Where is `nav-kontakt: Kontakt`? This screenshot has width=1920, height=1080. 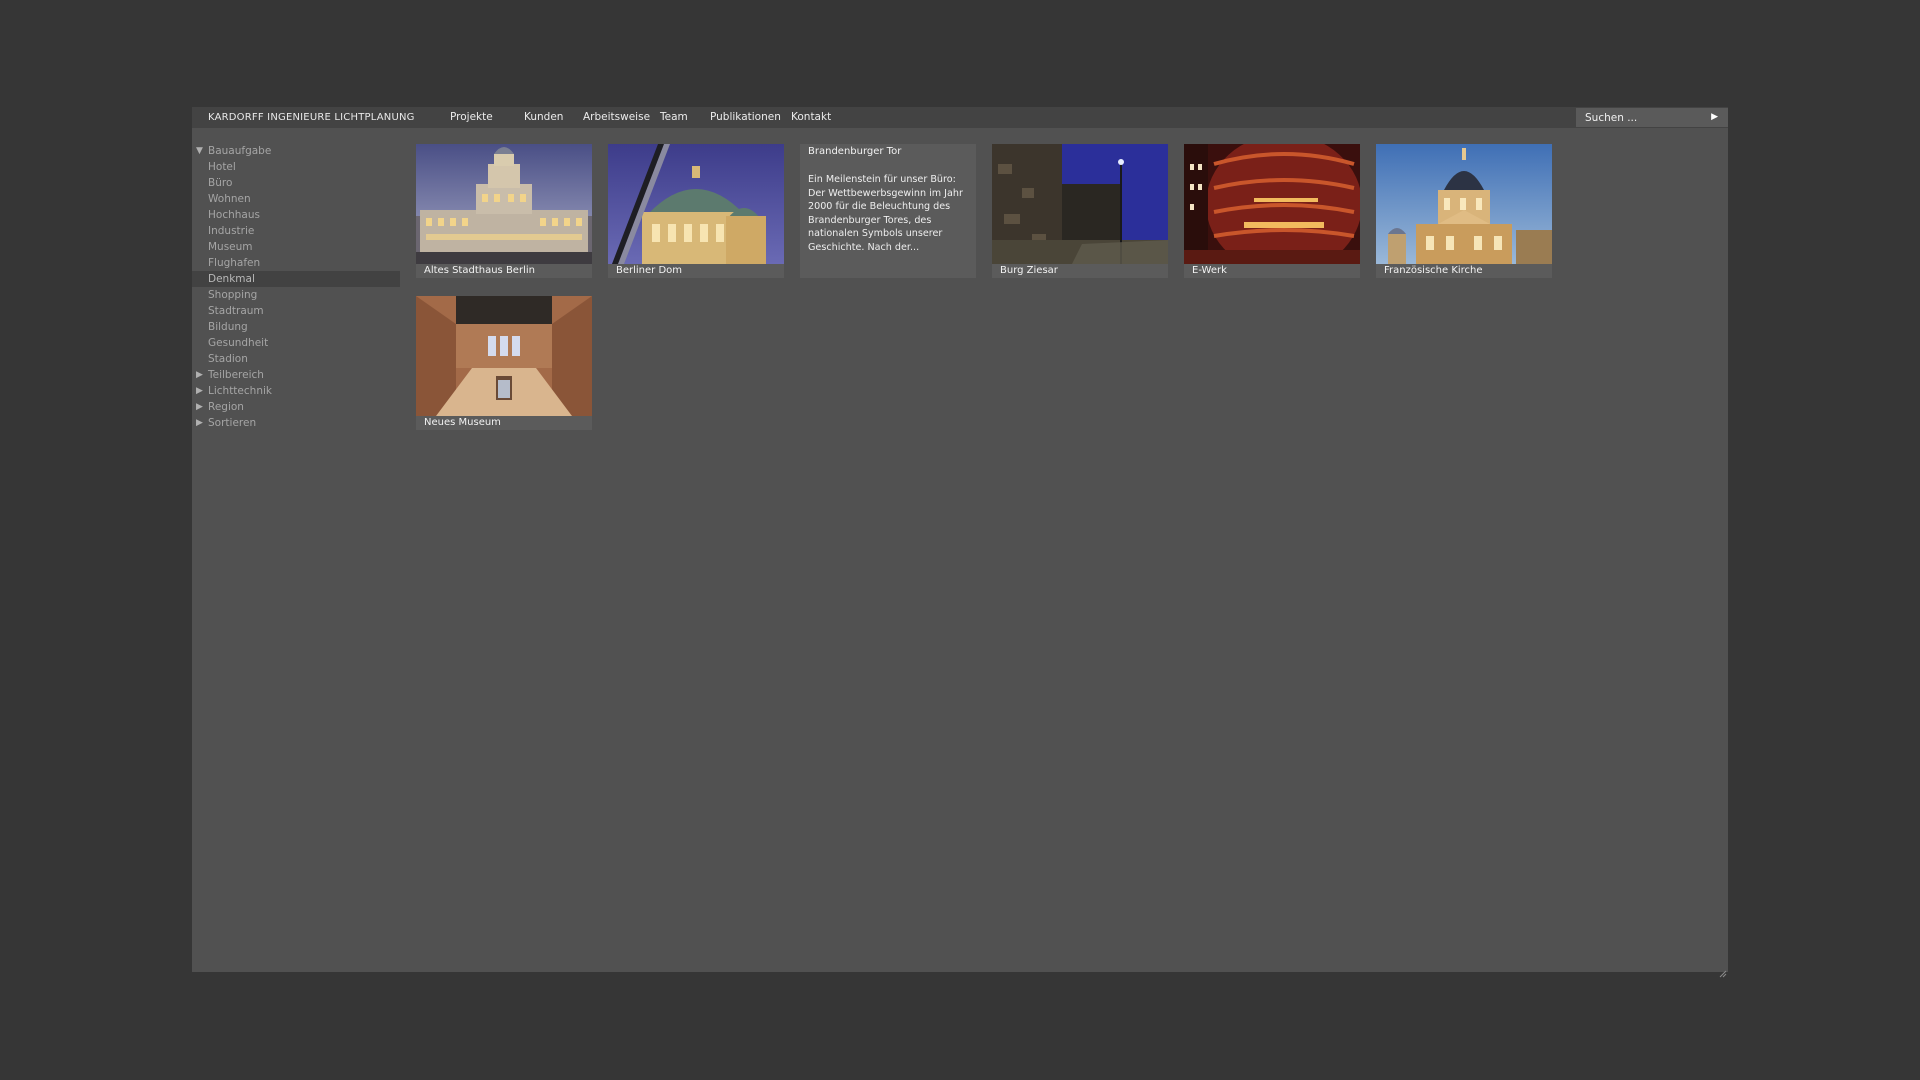
nav-kontakt: Kontakt is located at coordinates (811, 117).